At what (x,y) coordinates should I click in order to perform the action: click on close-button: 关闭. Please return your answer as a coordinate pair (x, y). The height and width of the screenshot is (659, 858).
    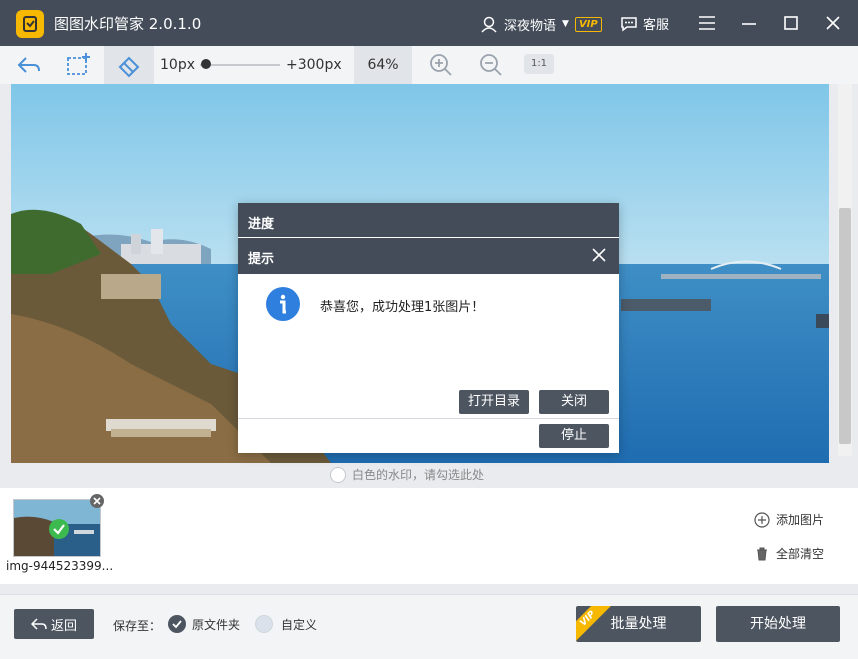
    Looking at the image, I should click on (574, 402).